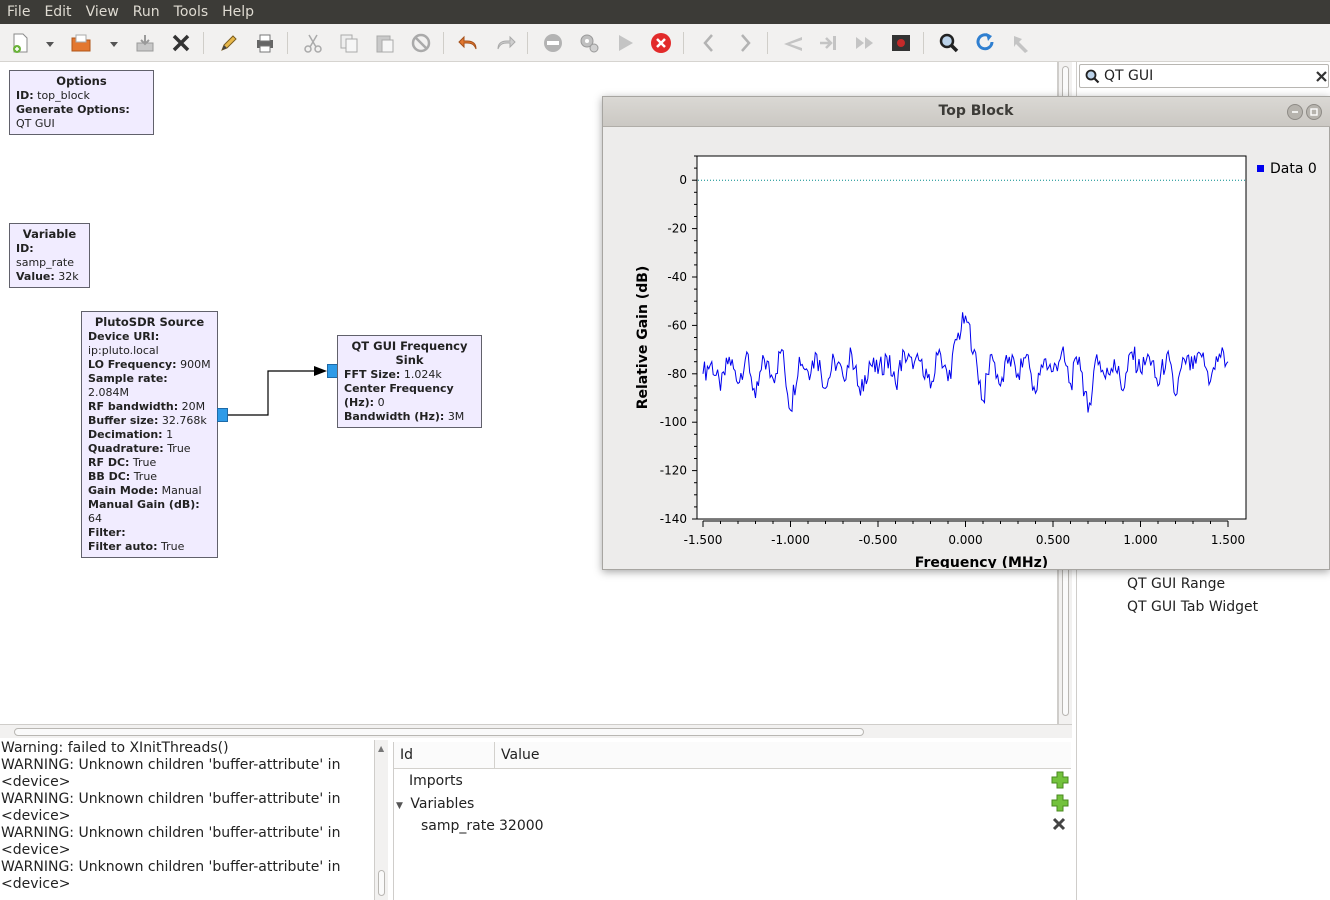  Describe the element at coordinates (385, 43) in the screenshot. I see `paste-button` at that location.